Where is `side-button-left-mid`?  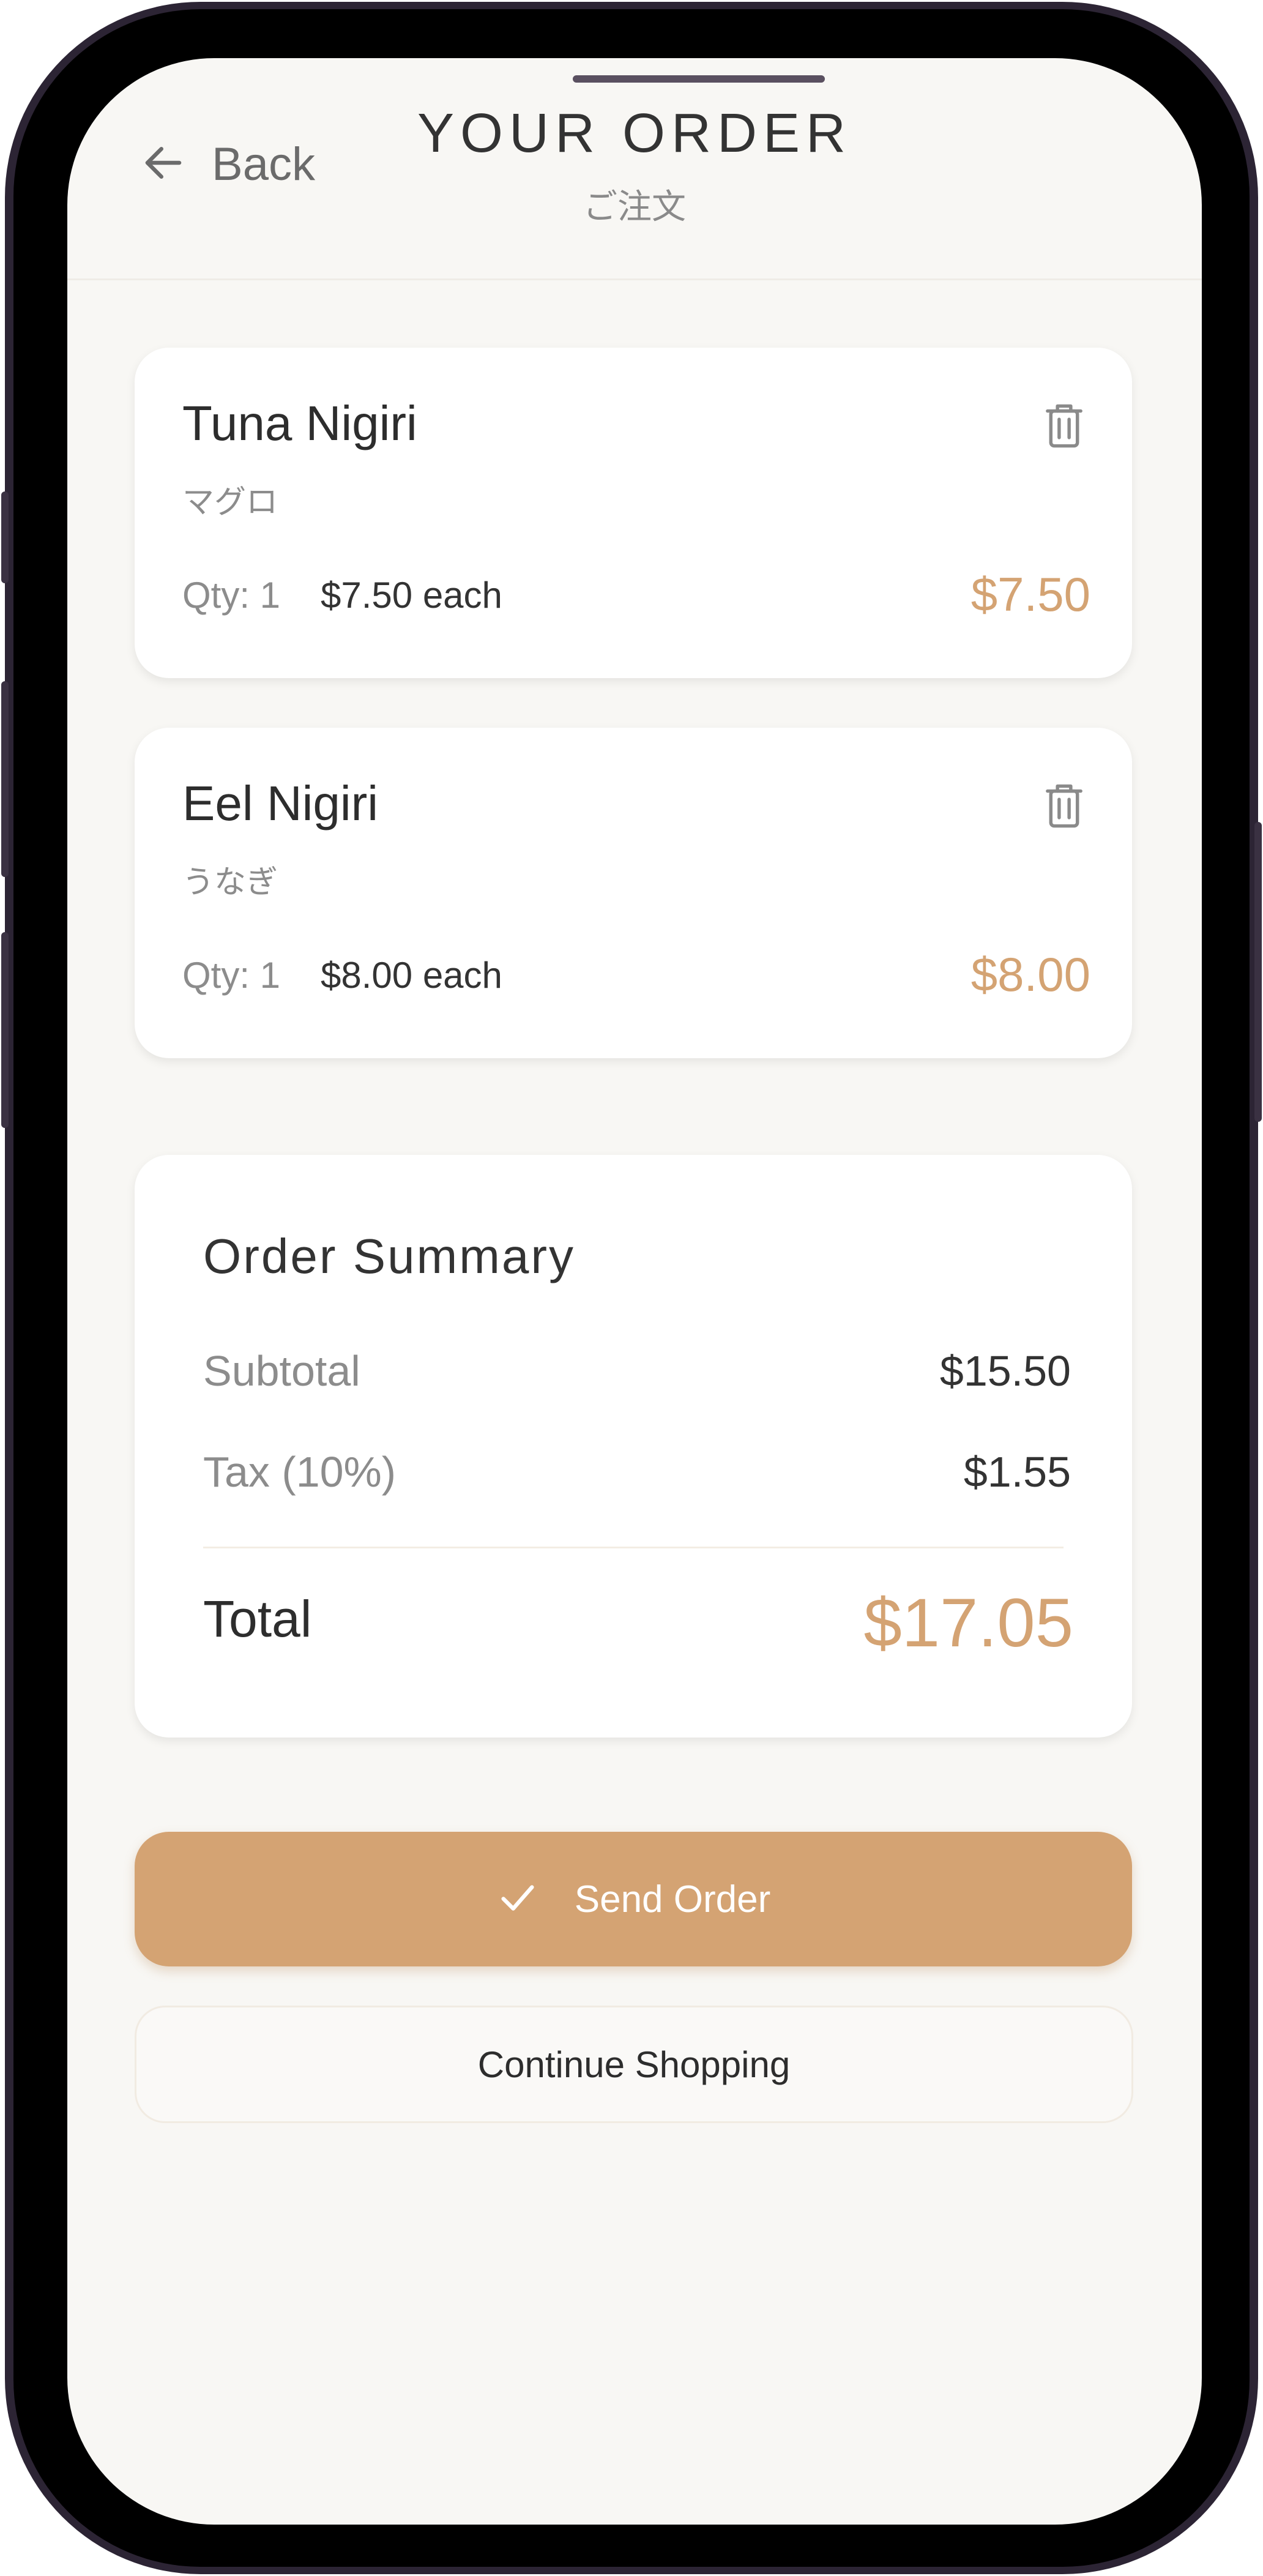
side-button-left-mid is located at coordinates (5, 779).